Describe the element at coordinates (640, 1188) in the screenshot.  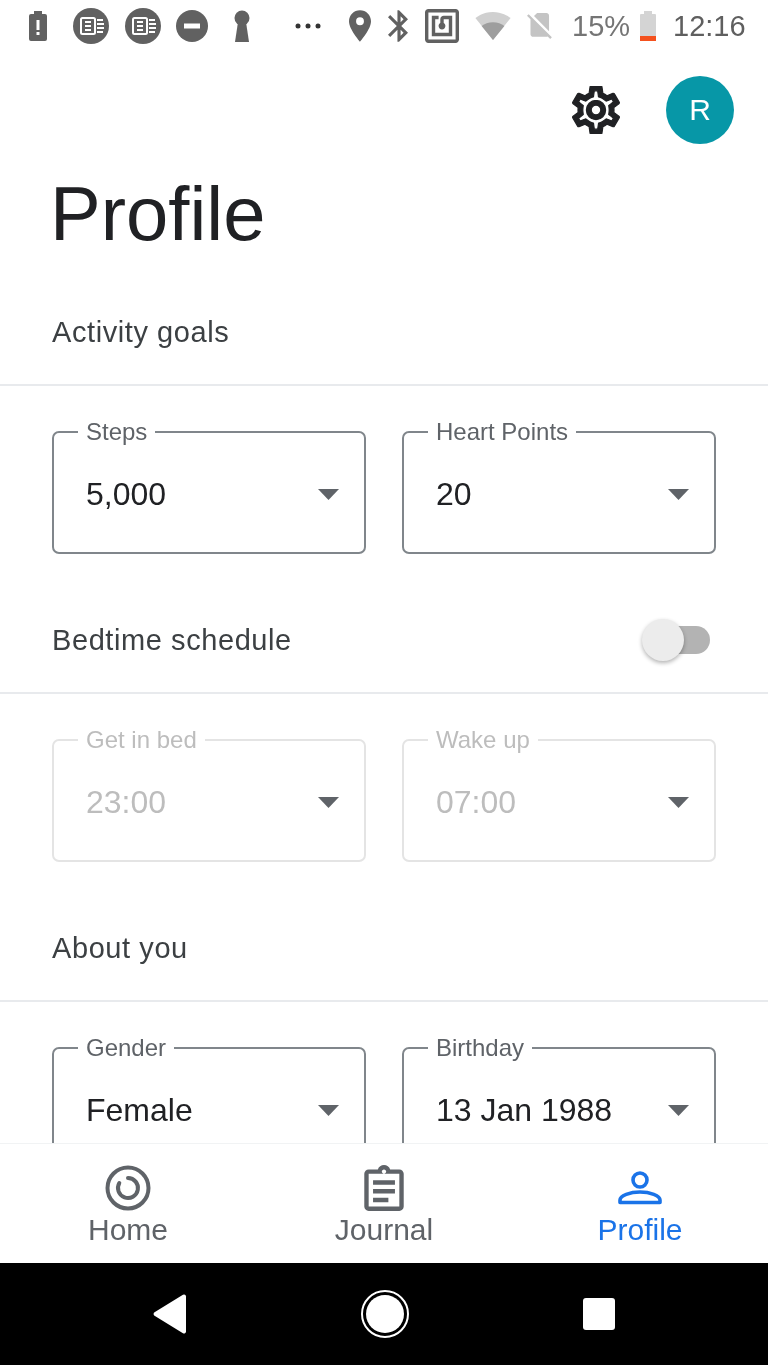
I see `person-icon` at that location.